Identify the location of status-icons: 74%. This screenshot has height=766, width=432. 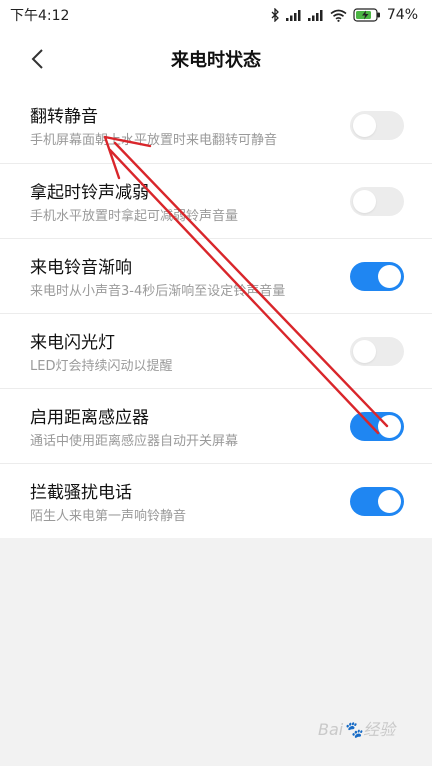
(344, 15).